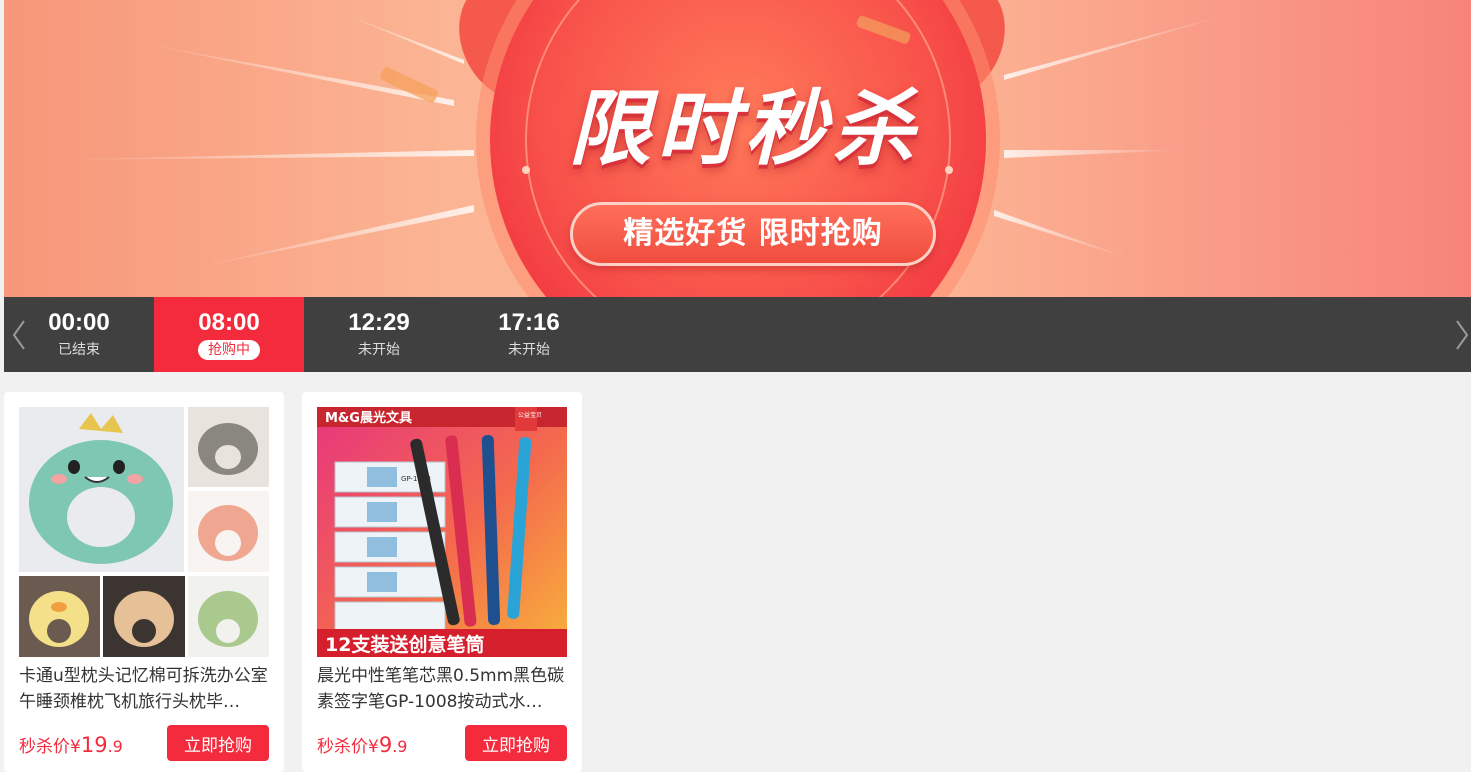 This screenshot has width=1471, height=772. What do you see at coordinates (229, 350) in the screenshot?
I see `time-slot-status-badge: 抢购中` at bounding box center [229, 350].